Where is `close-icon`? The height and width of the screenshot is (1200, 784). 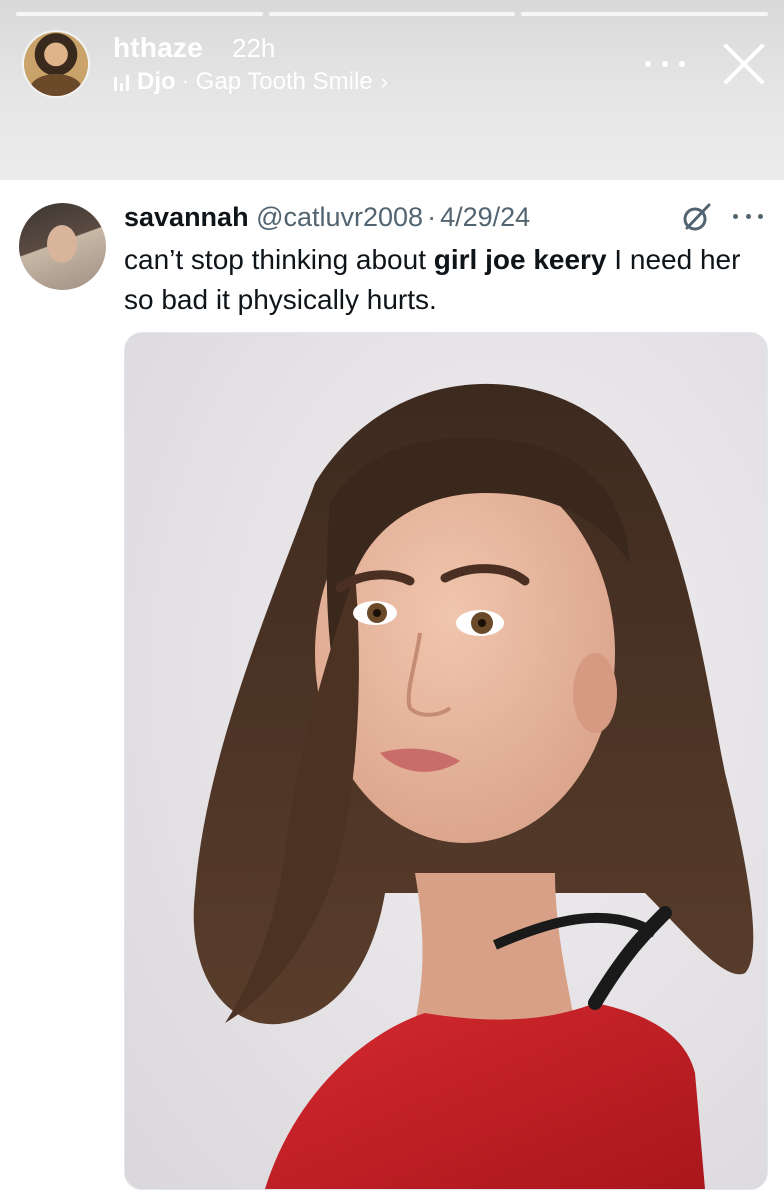
close-icon is located at coordinates (744, 64).